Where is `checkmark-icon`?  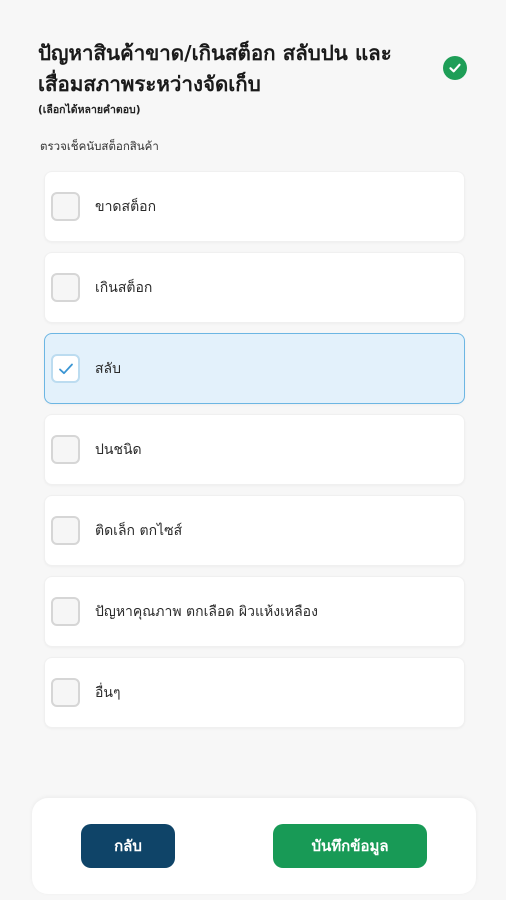
checkmark-icon is located at coordinates (65, 368).